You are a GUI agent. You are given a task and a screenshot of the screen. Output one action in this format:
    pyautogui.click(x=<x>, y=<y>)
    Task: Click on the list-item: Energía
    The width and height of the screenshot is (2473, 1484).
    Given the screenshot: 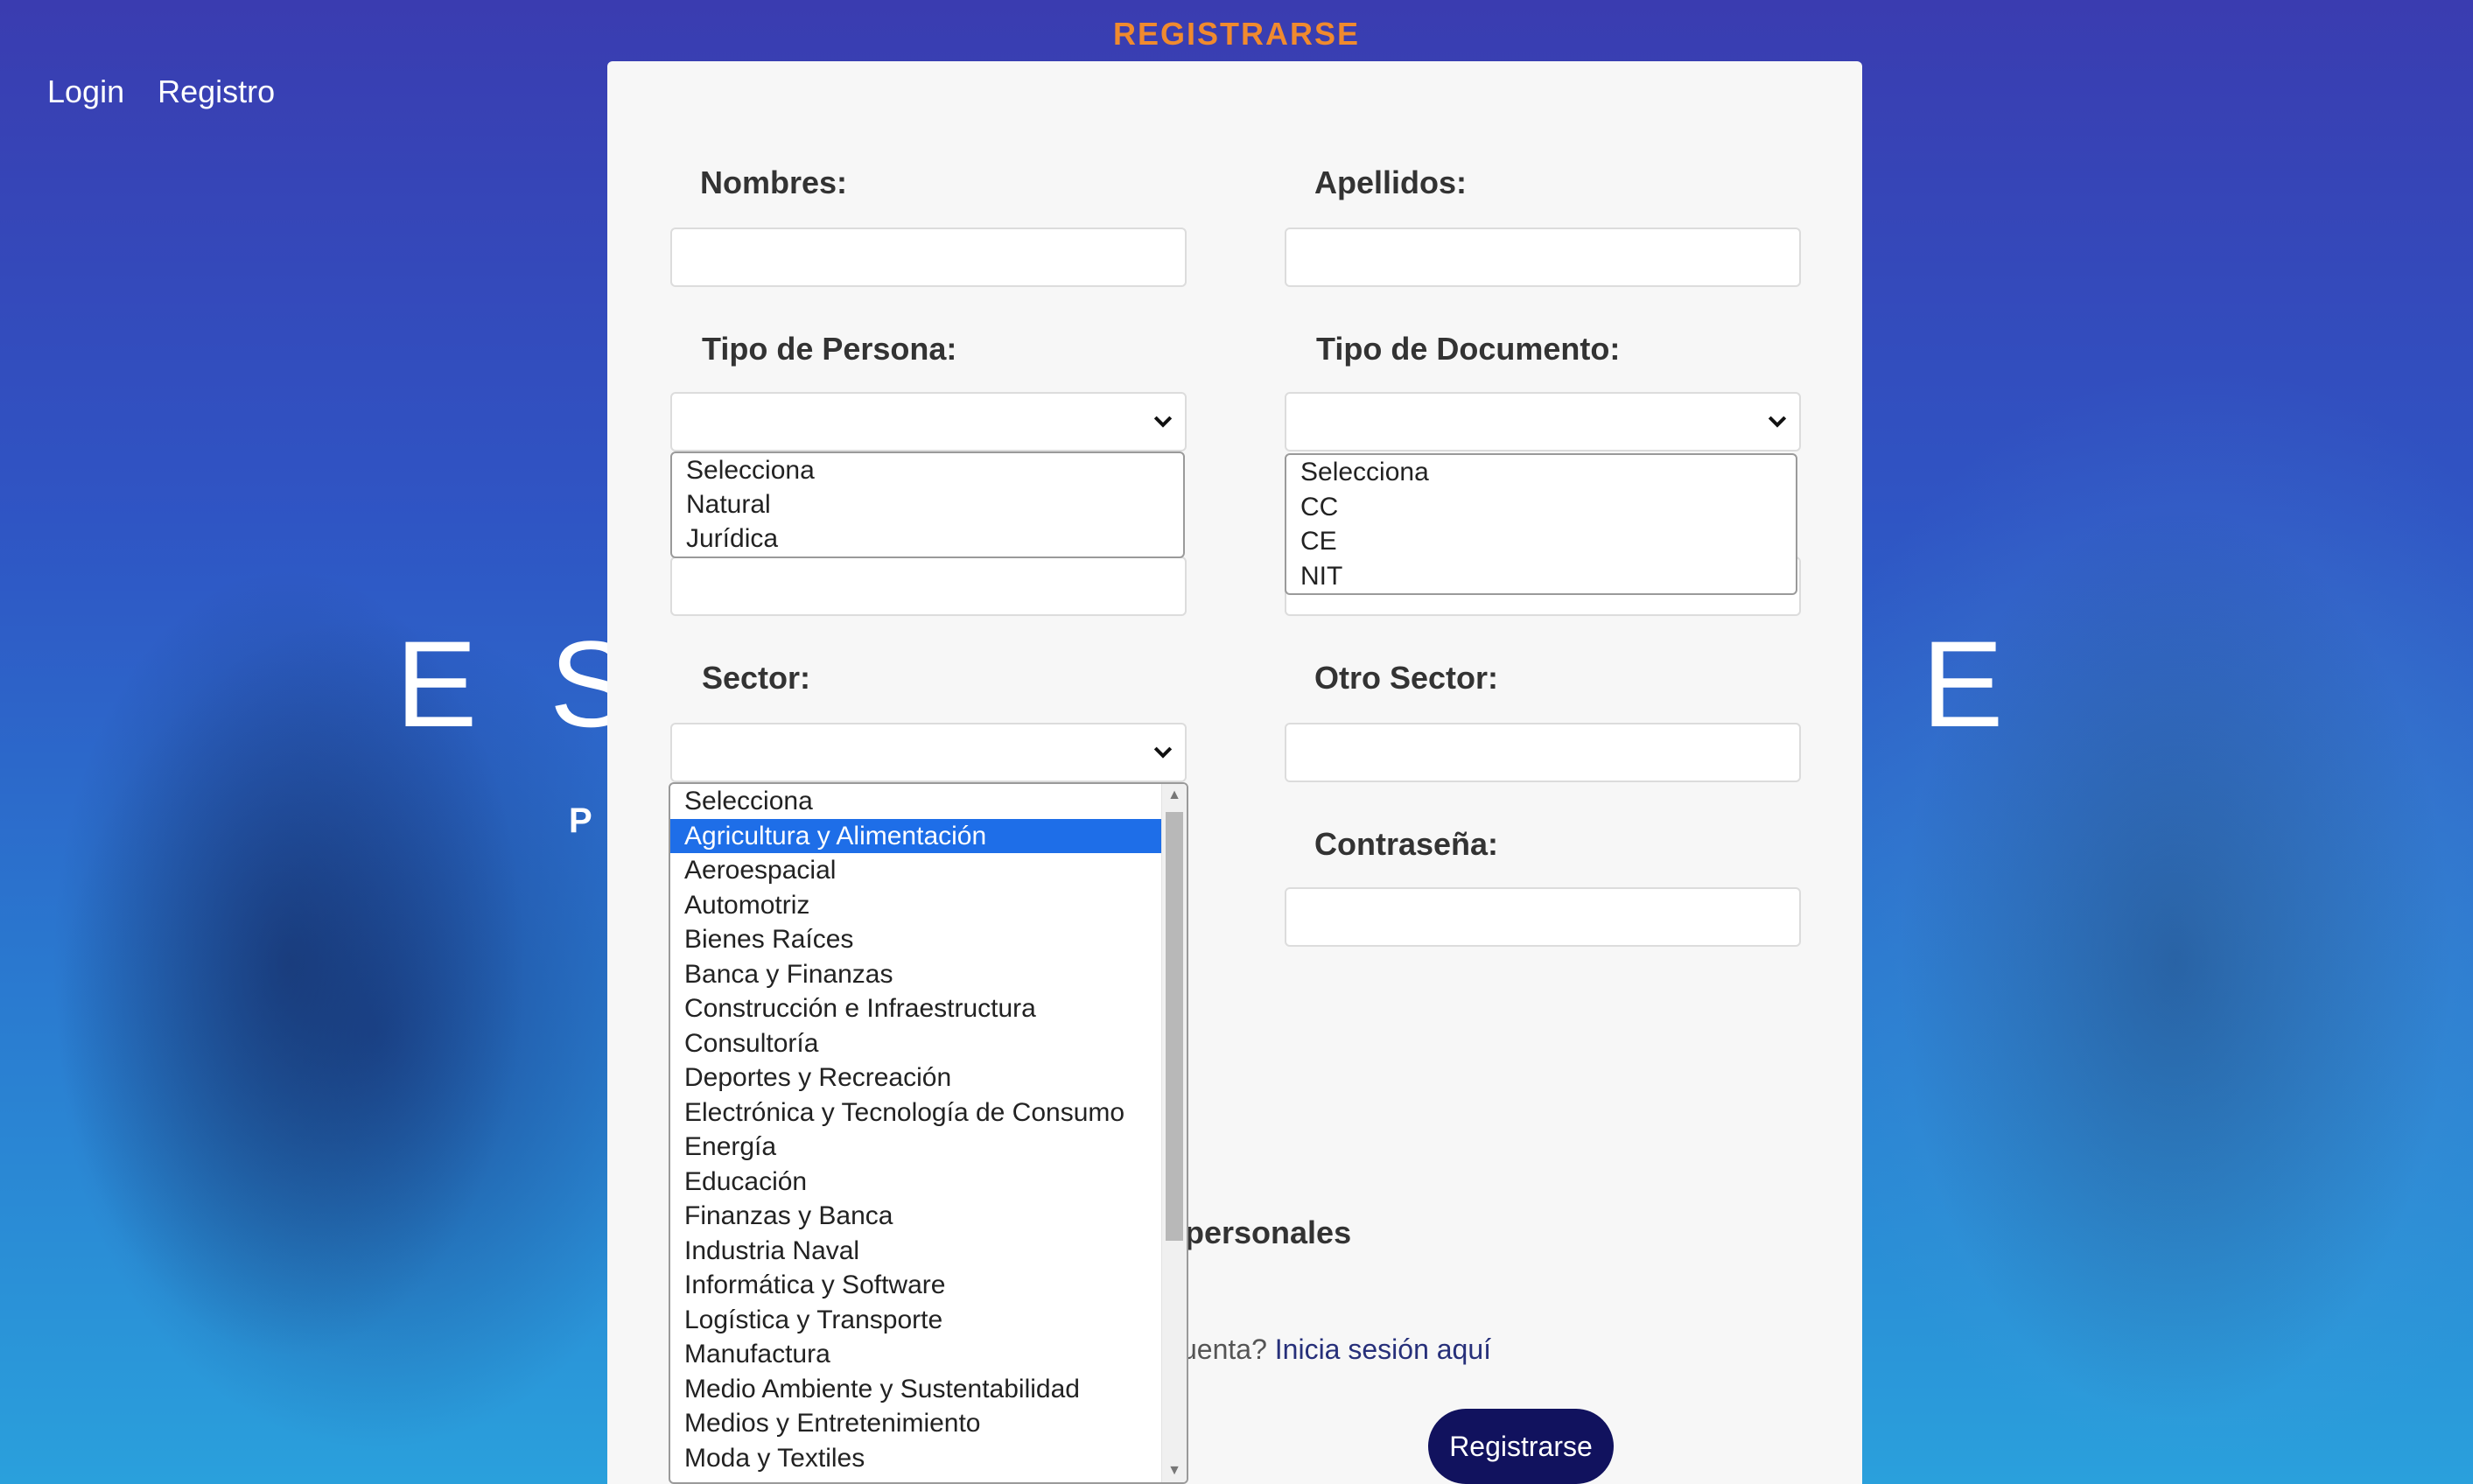 What is the action you would take?
    pyautogui.click(x=916, y=1147)
    